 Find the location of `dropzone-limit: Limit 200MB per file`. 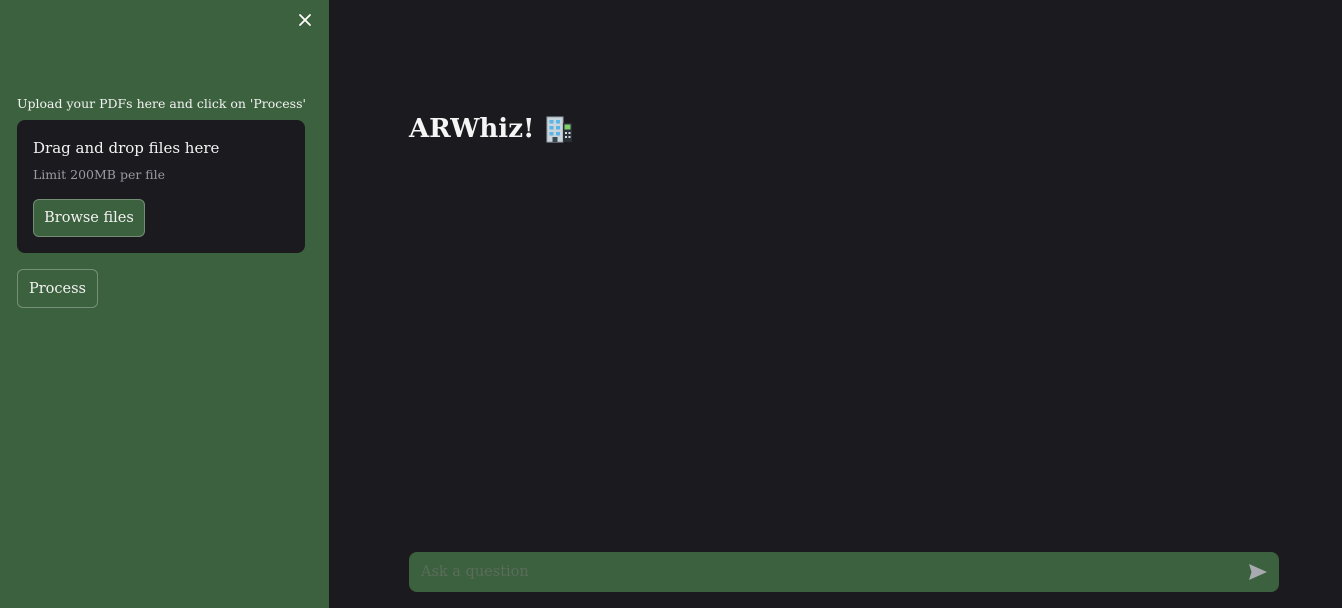

dropzone-limit: Limit 200MB per file is located at coordinates (99, 174).